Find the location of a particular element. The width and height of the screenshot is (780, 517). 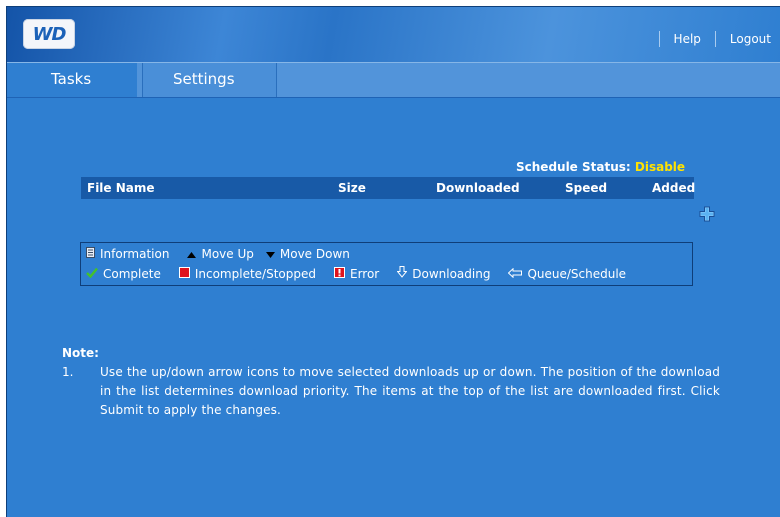

legend-item-information: Information is located at coordinates (127, 254).